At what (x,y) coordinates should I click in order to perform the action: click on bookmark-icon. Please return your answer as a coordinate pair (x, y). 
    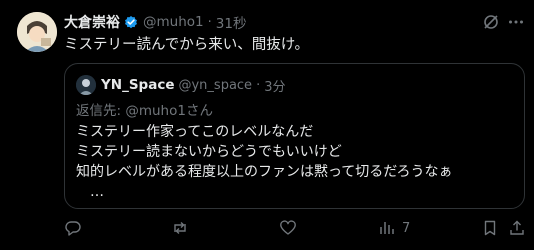
    Looking at the image, I should click on (490, 228).